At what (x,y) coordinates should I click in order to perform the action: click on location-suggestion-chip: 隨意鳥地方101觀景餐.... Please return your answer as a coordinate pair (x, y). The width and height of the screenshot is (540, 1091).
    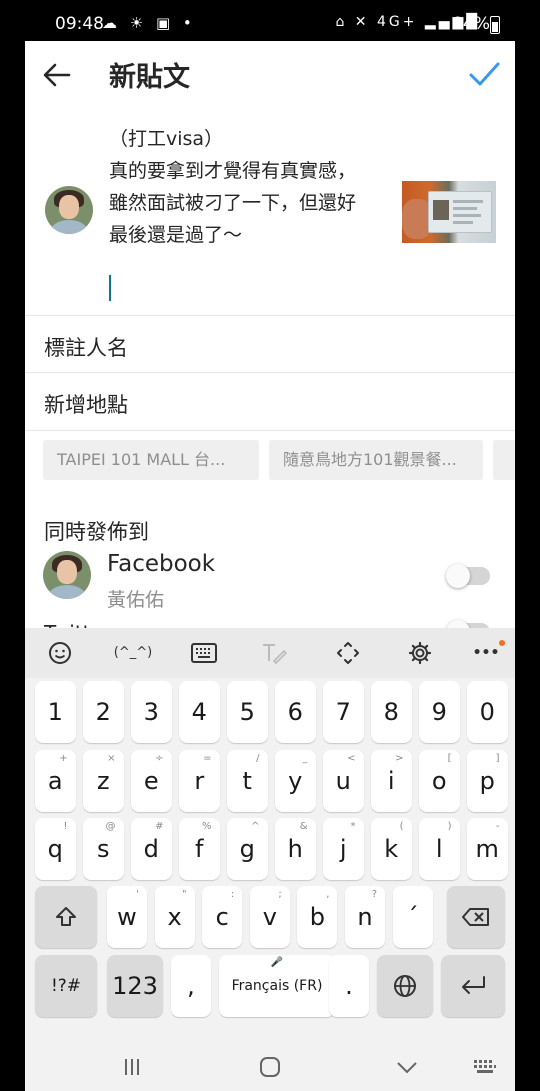
    Looking at the image, I should click on (376, 460).